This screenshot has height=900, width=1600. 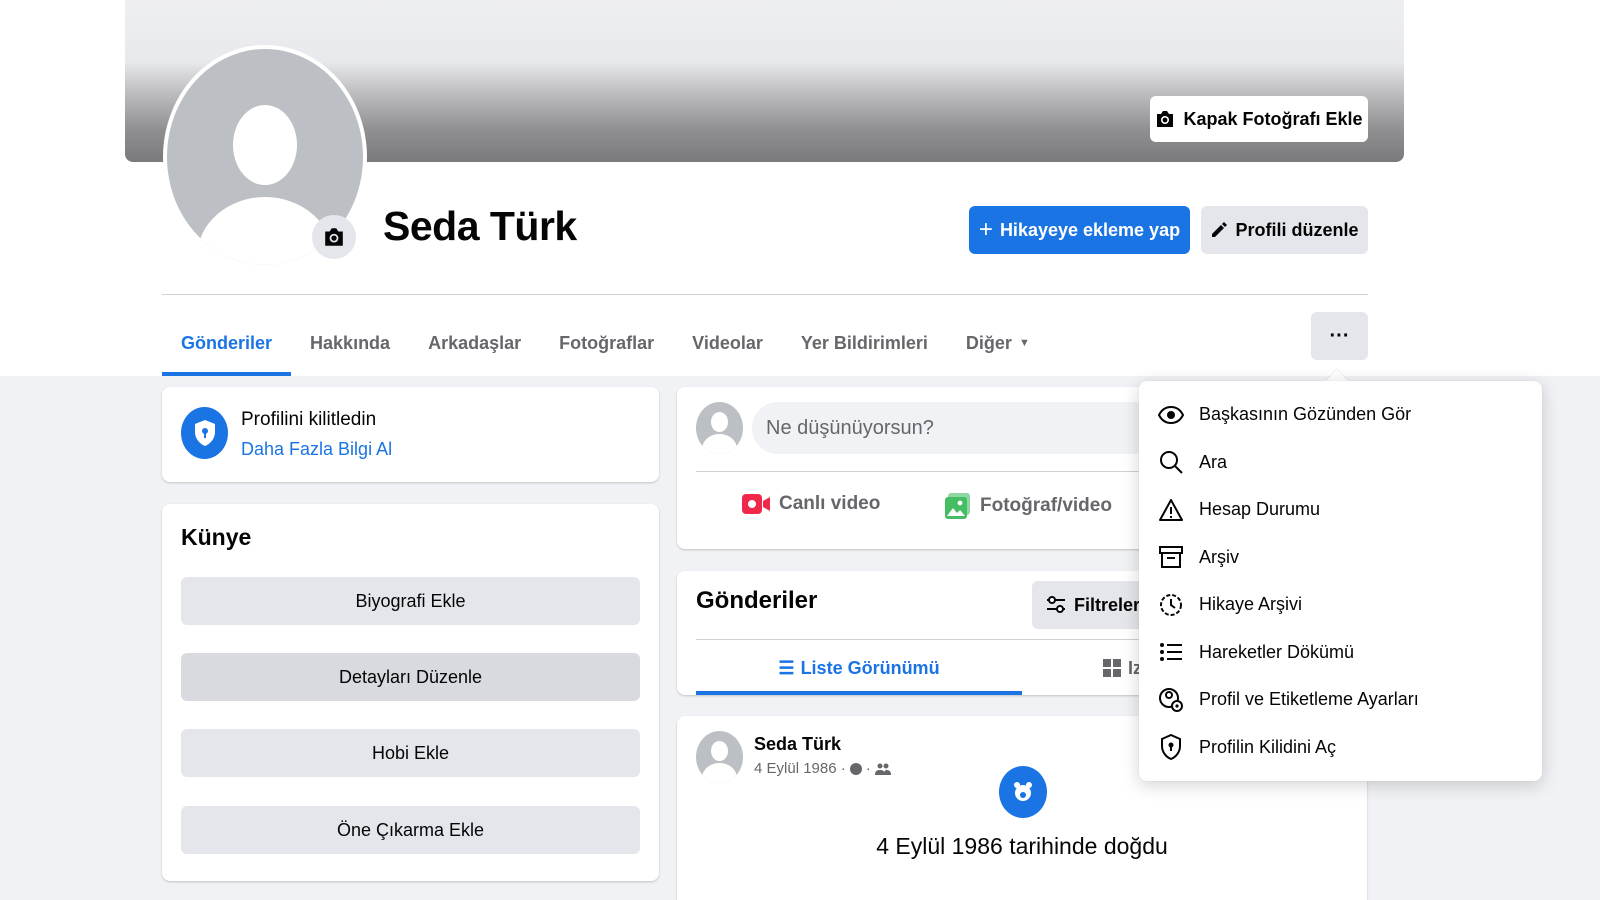 What do you see at coordinates (1297, 229) in the screenshot?
I see `edit-profile-label: Profili düzenle` at bounding box center [1297, 229].